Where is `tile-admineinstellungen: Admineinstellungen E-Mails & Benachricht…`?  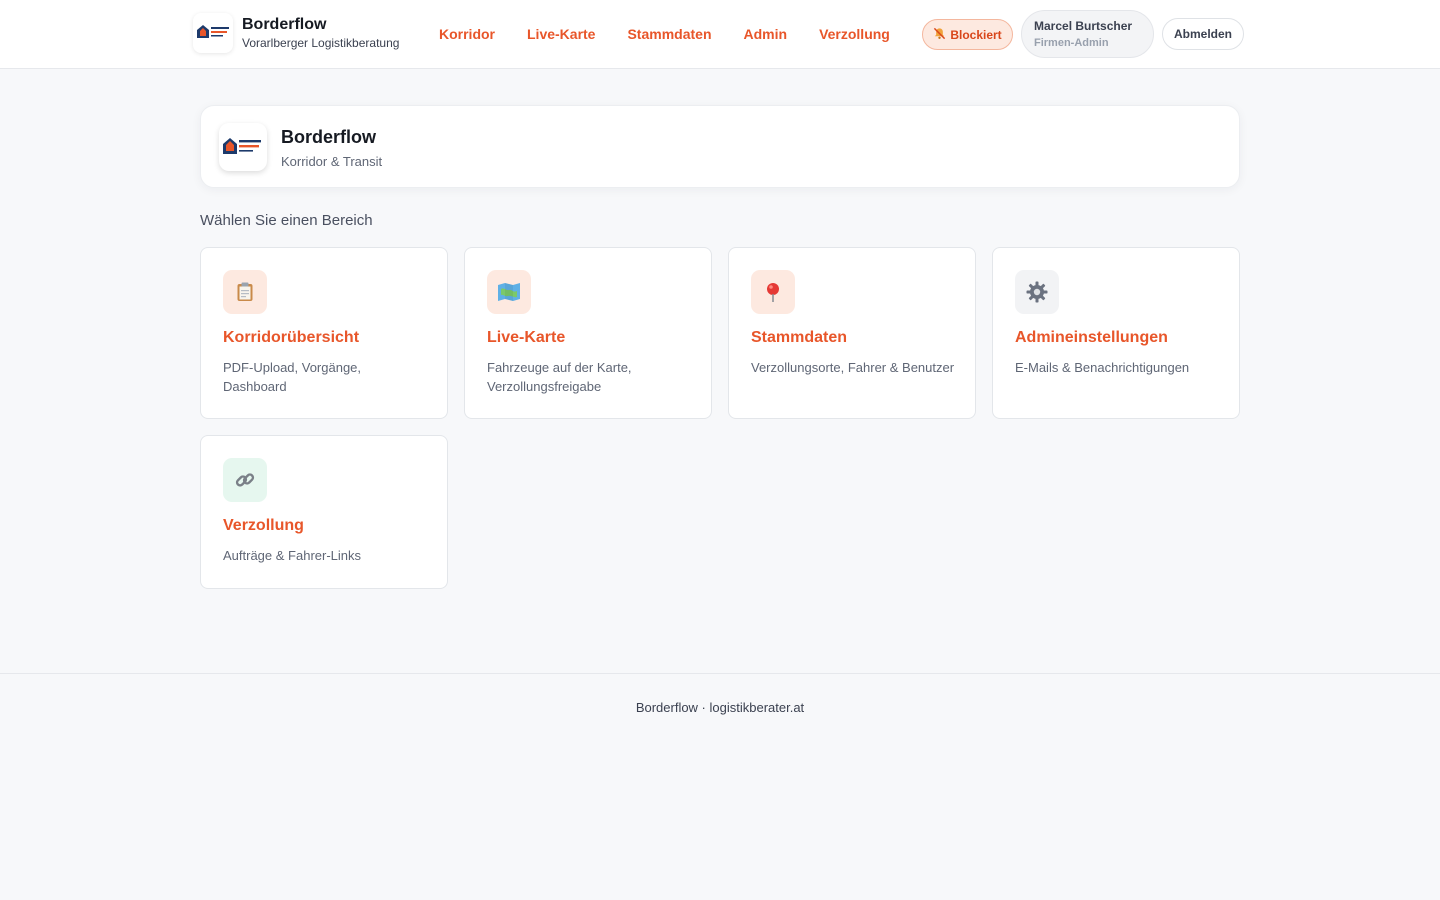 tile-admineinstellungen: Admineinstellungen E-Mails & Benachricht… is located at coordinates (1116, 333).